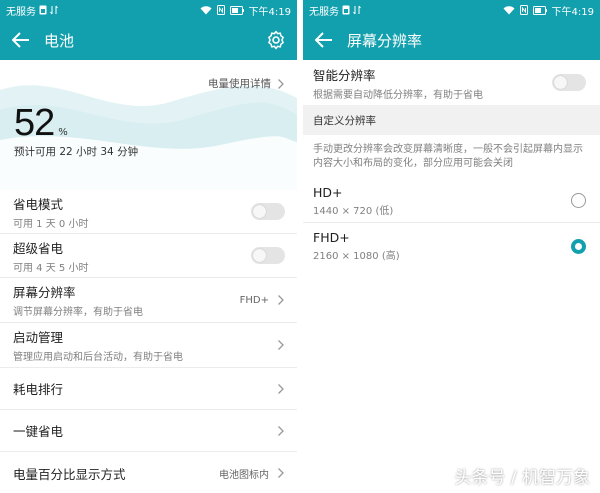 This screenshot has width=600, height=493. Describe the element at coordinates (451, 40) in the screenshot. I see `app-bar: 屏幕分辨率` at that location.